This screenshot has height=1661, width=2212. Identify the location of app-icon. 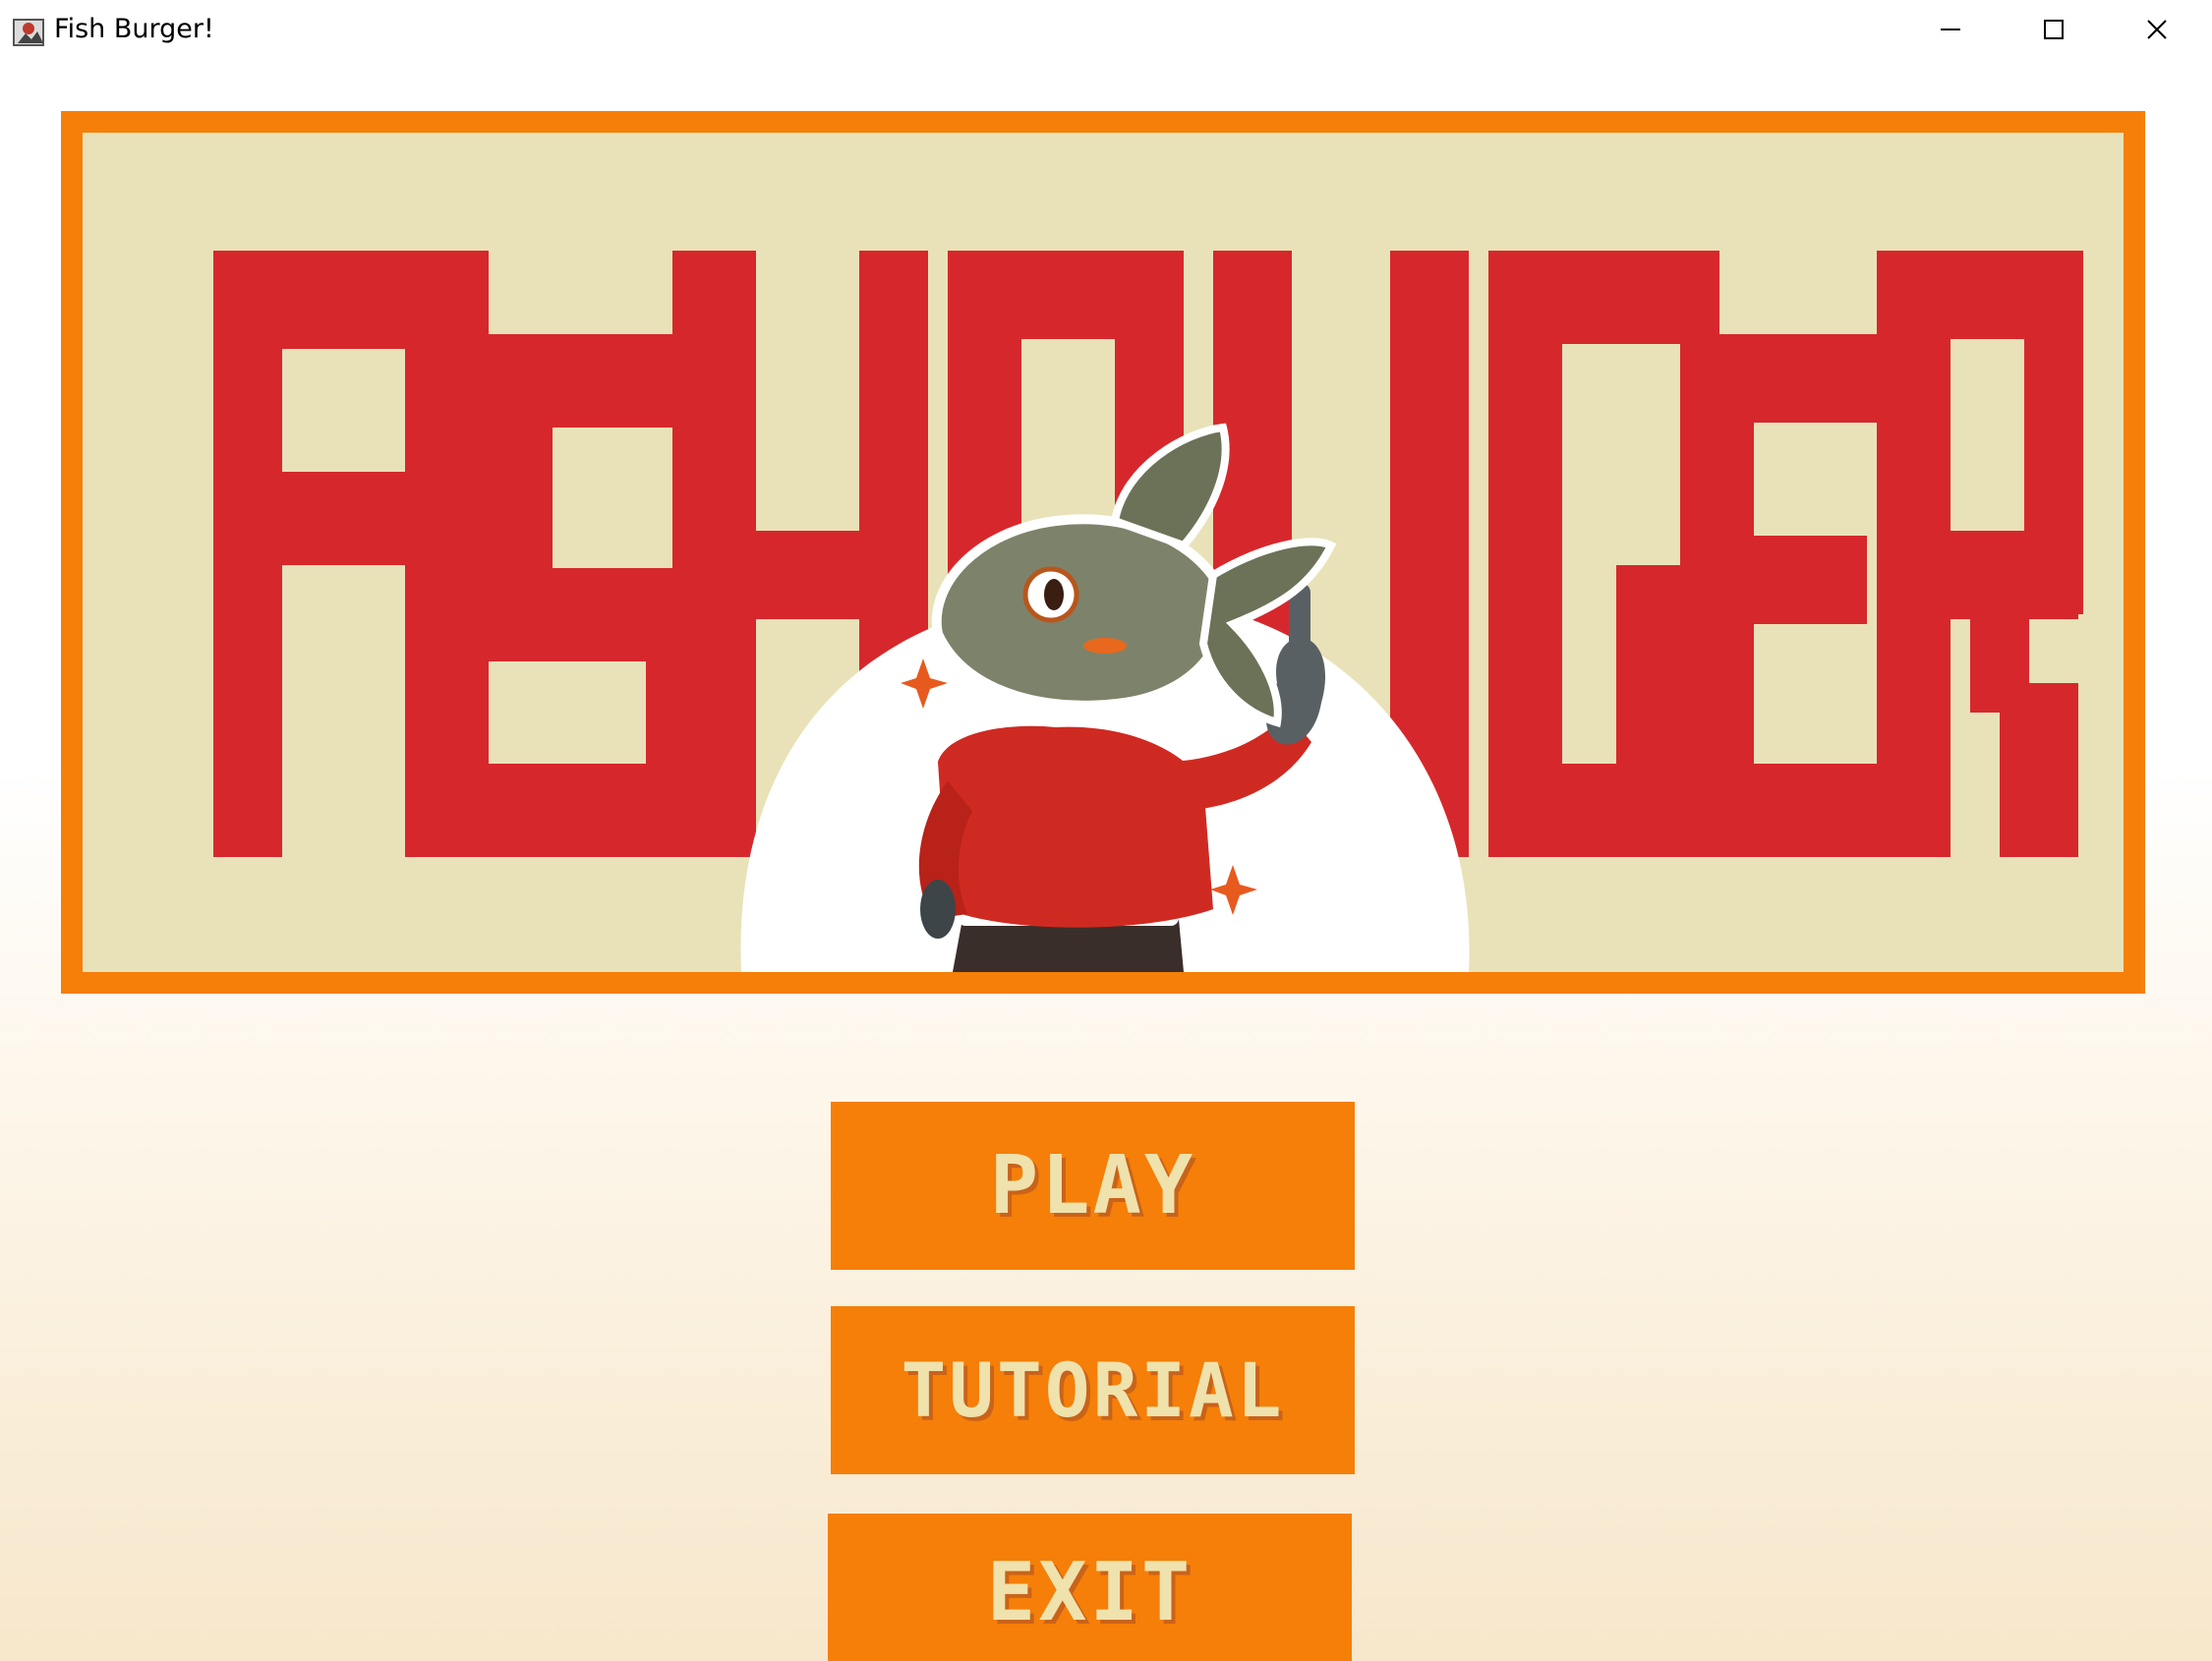
(29, 32).